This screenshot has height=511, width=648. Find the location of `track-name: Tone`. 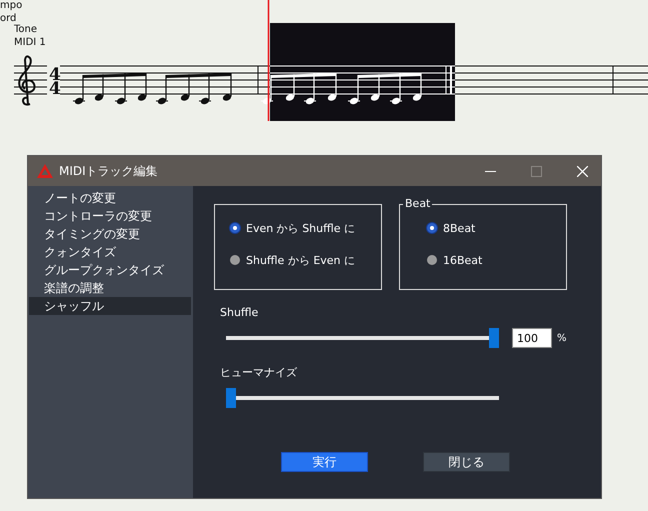

track-name: Tone is located at coordinates (26, 30).